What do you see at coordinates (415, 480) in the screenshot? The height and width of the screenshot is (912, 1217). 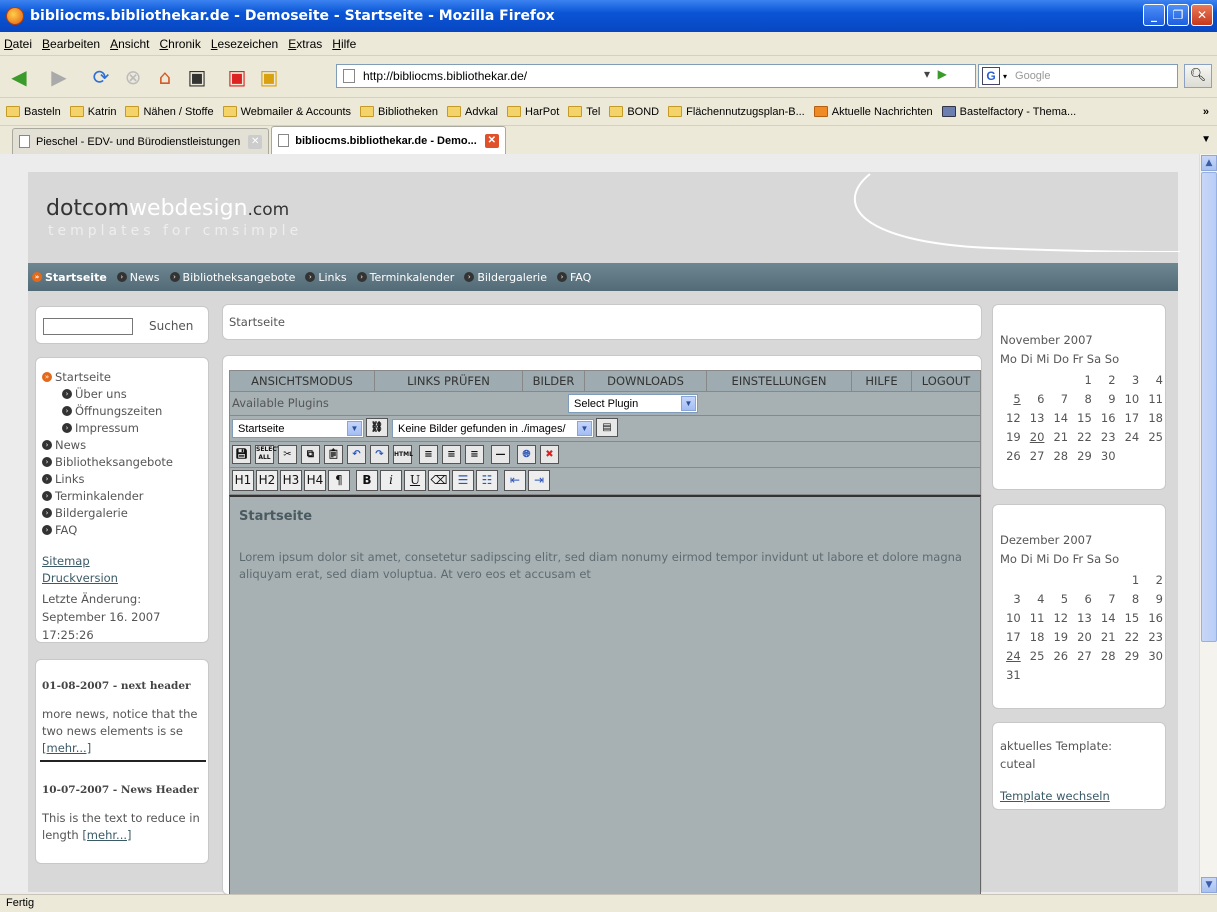 I see `underline-button: U` at bounding box center [415, 480].